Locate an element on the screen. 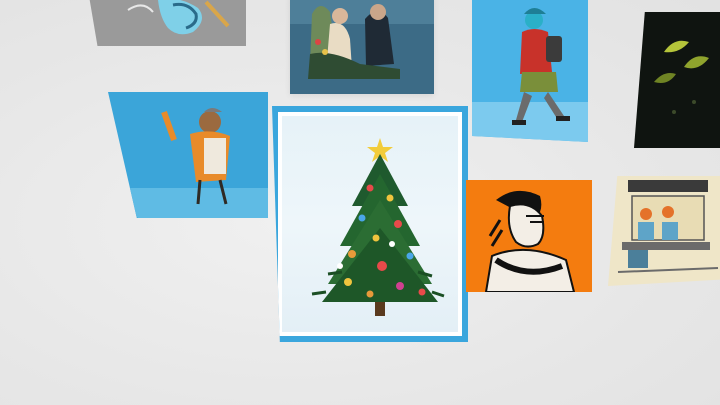 The height and width of the screenshot is (405, 720). artwork-tile-dark-leaves is located at coordinates (677, 80).